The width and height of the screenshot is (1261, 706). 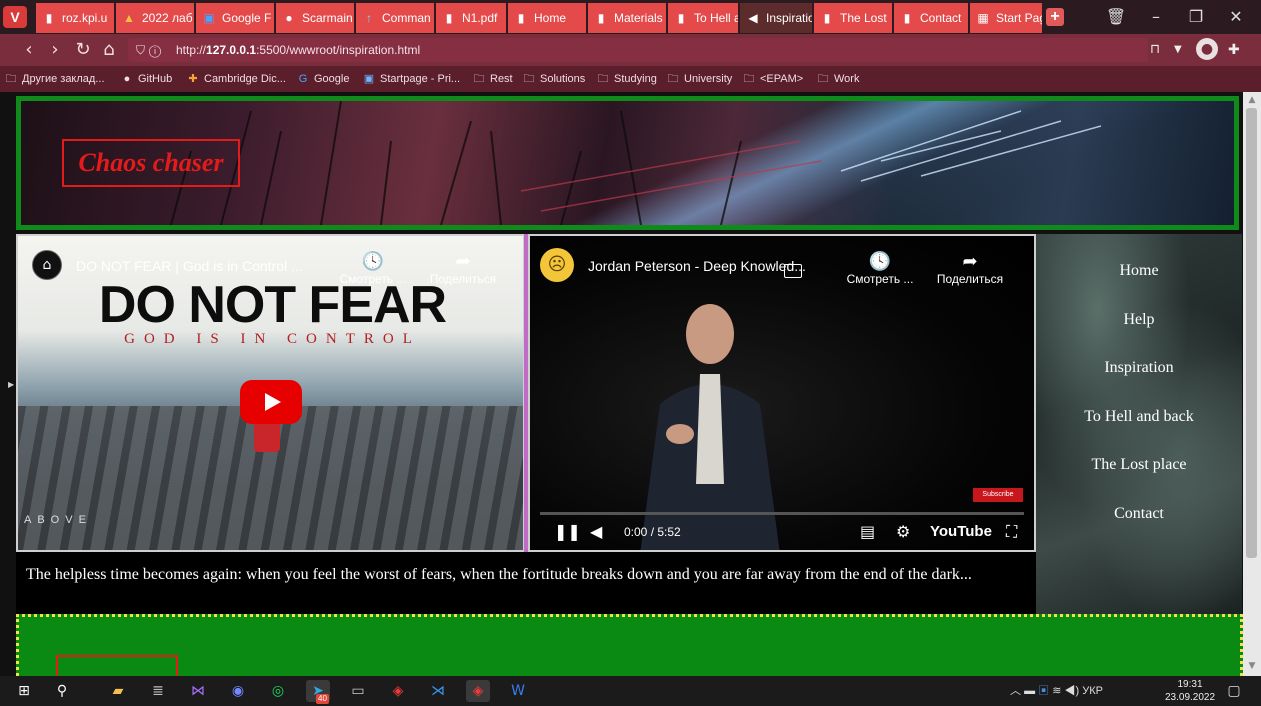 What do you see at coordinates (151, 163) in the screenshot?
I see `site-logo: Chaos chaser` at bounding box center [151, 163].